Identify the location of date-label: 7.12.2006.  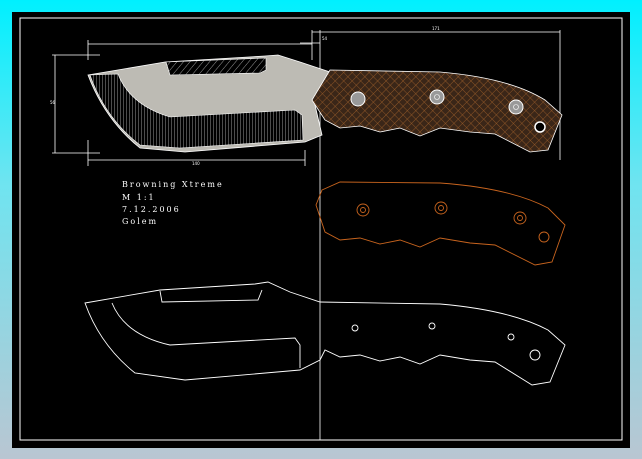
(151, 209).